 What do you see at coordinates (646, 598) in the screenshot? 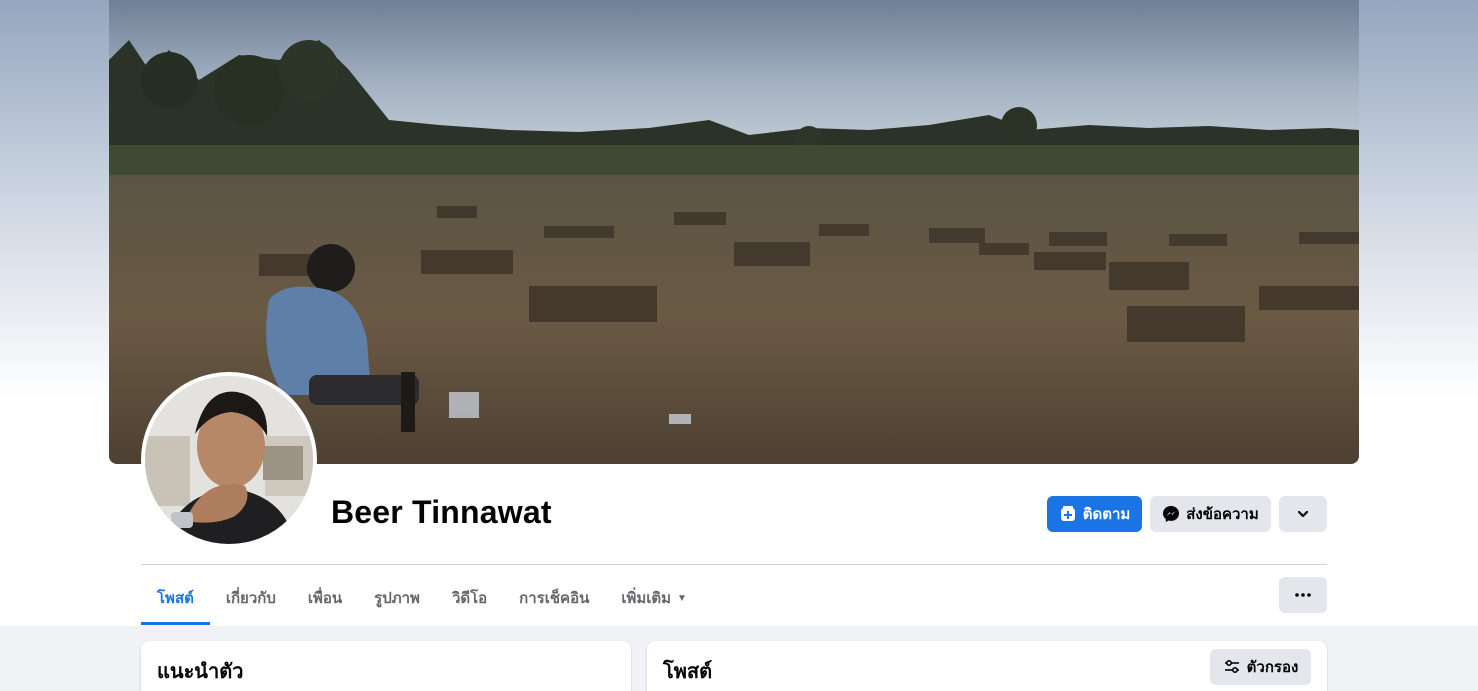
I see `tab-label: เพิ่มเติม` at bounding box center [646, 598].